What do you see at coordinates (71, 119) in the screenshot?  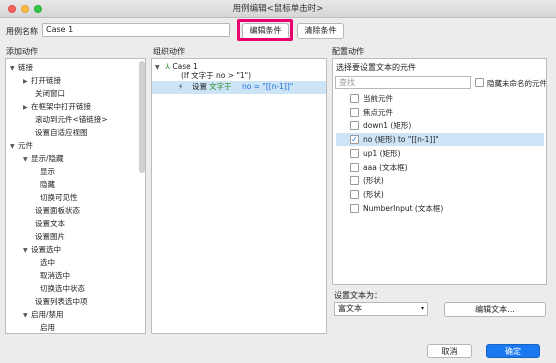 I see `action-tree-label: 滚动到元件<锚链接>` at bounding box center [71, 119].